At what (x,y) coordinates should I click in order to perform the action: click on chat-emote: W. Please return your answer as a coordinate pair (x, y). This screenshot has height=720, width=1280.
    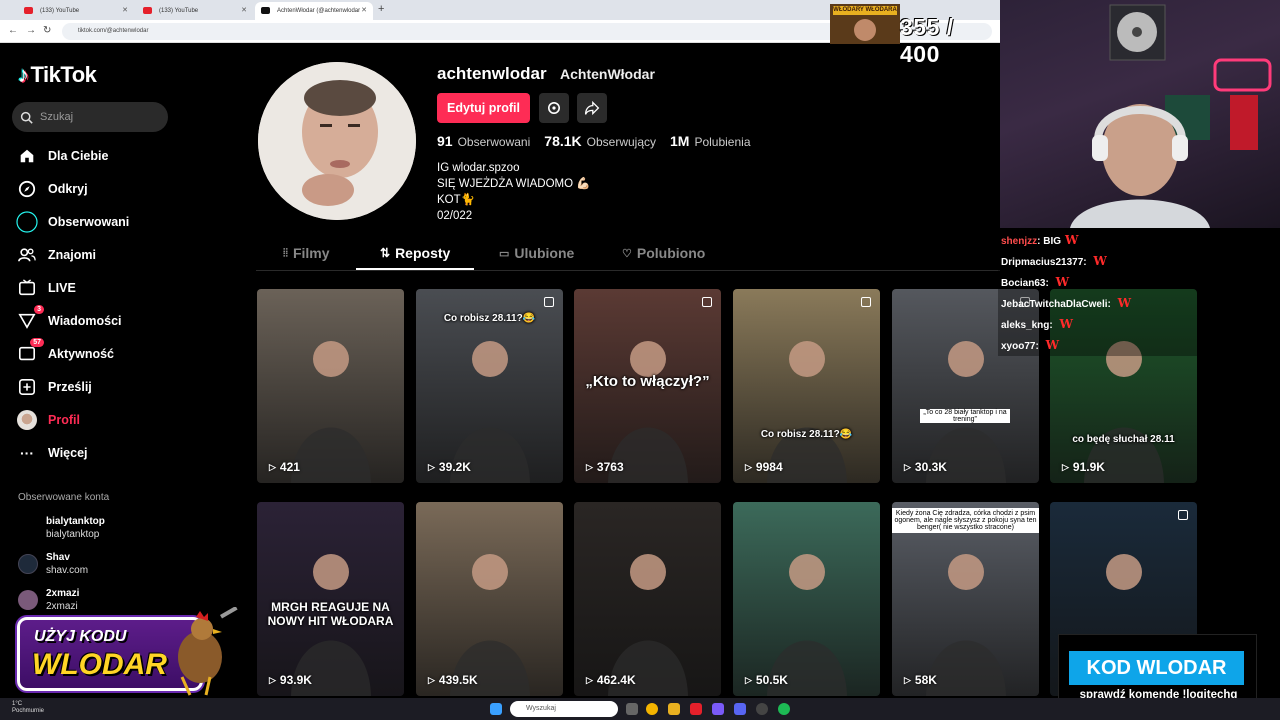
    Looking at the image, I should click on (1100, 261).